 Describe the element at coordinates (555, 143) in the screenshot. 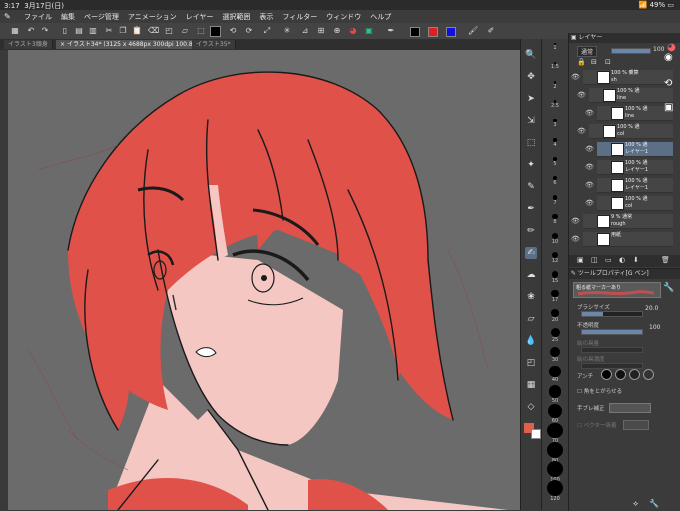

I see `brush-size-4: 4` at that location.